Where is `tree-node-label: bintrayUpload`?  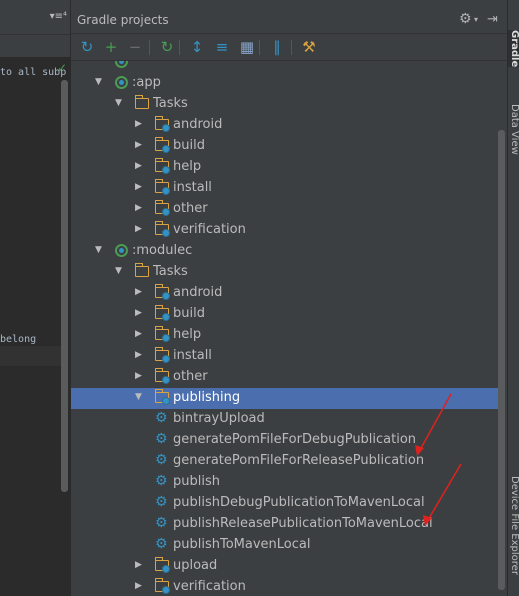
tree-node-label: bintrayUpload is located at coordinates (219, 418).